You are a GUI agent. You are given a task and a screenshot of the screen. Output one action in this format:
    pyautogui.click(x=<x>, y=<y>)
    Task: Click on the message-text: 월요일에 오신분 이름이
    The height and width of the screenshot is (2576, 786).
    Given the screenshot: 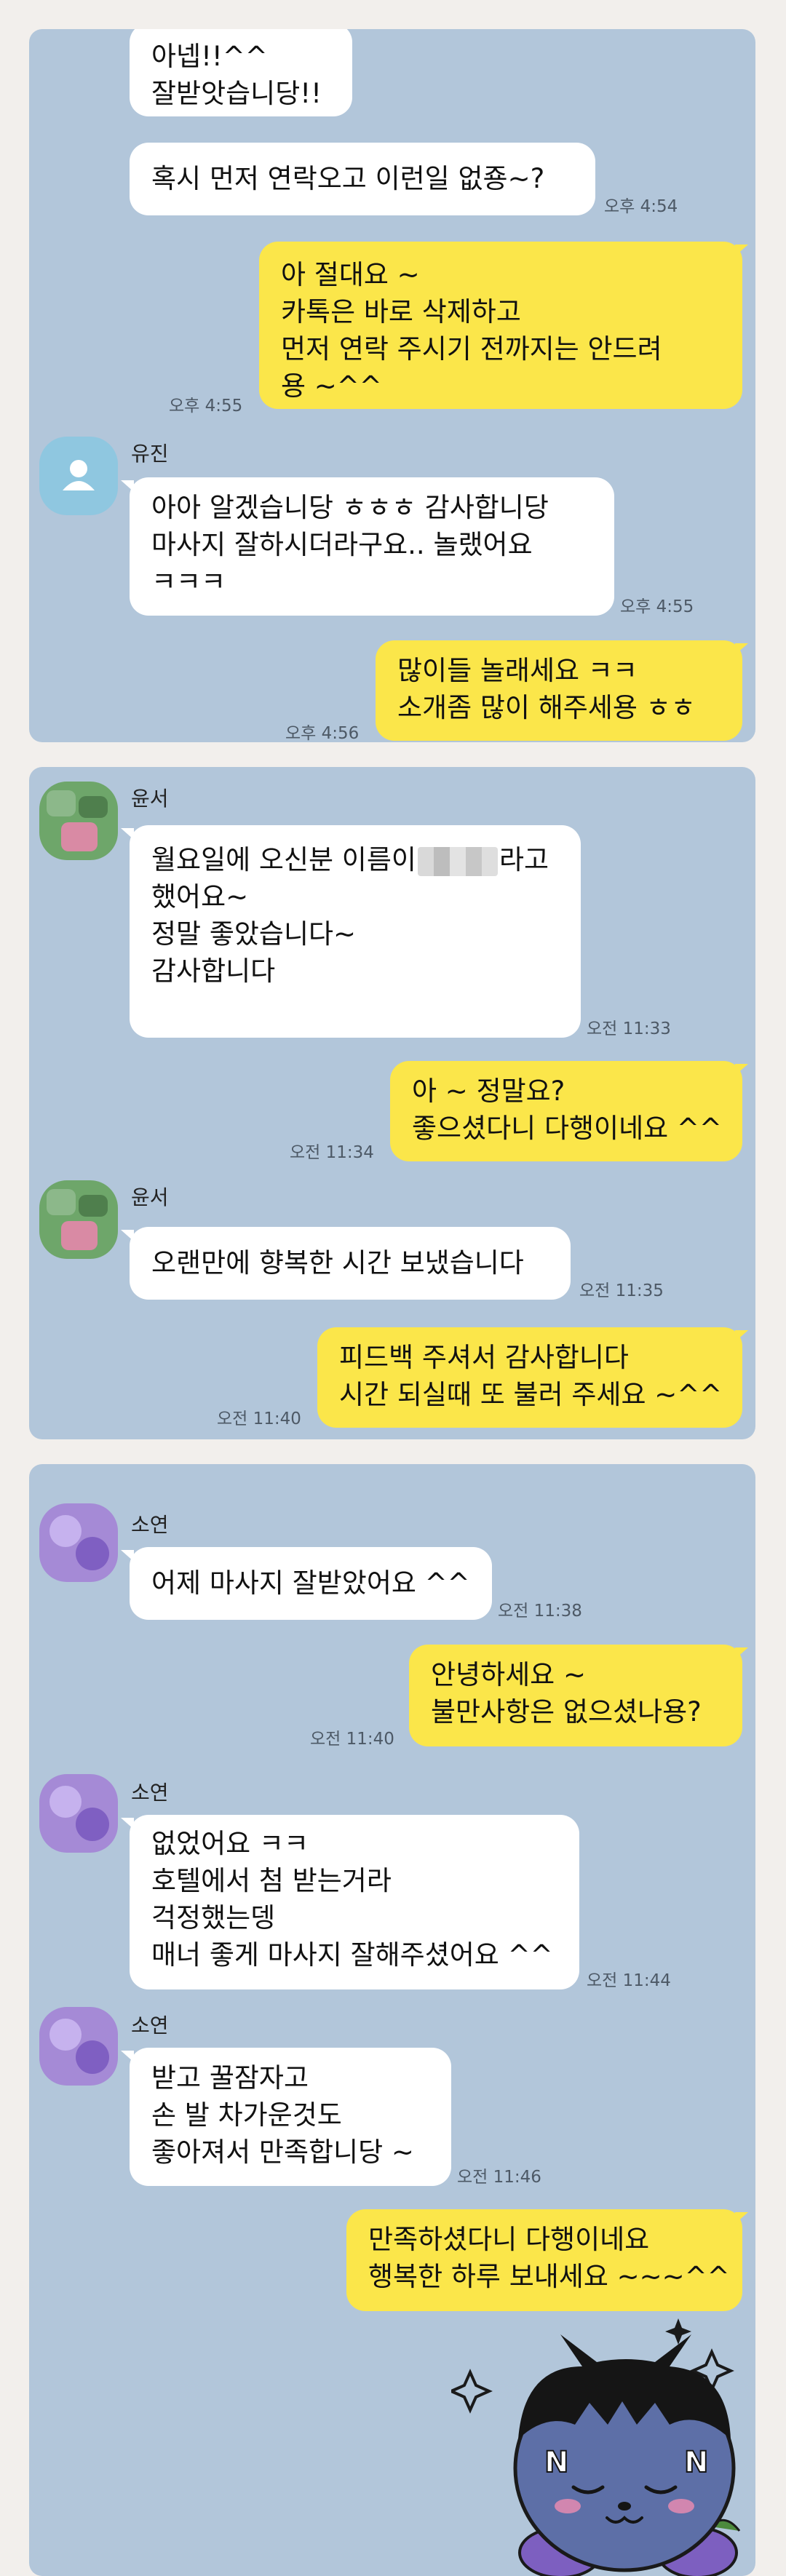 What is the action you would take?
    pyautogui.click(x=283, y=859)
    